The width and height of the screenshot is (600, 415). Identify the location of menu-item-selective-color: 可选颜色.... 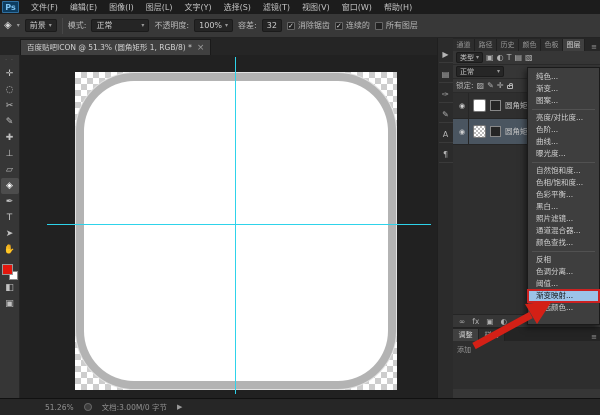
(563, 308).